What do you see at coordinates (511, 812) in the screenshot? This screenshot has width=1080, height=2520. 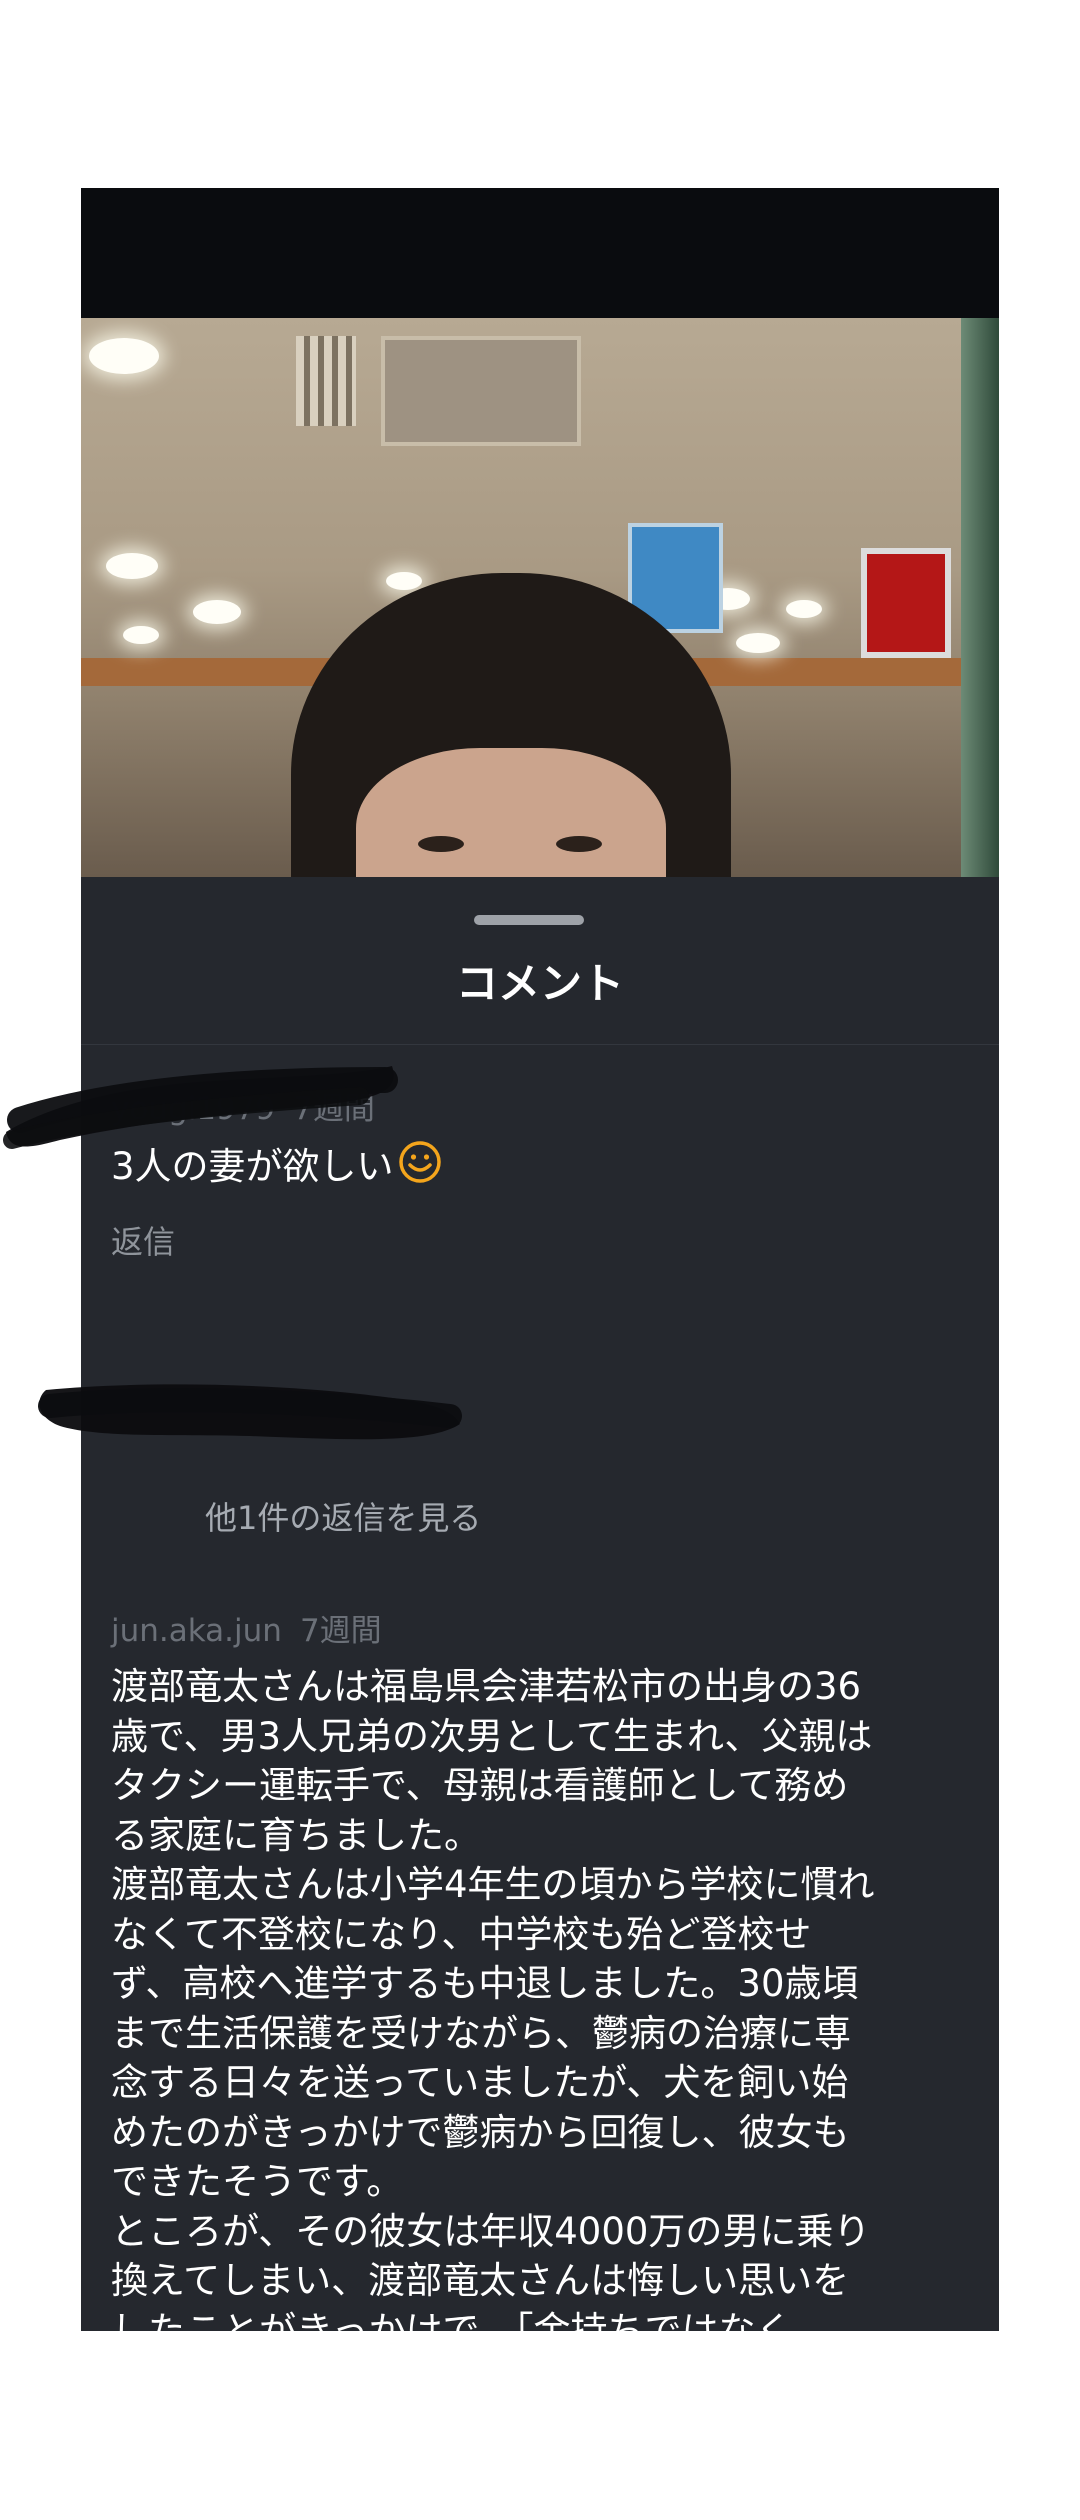 I see `person-face` at bounding box center [511, 812].